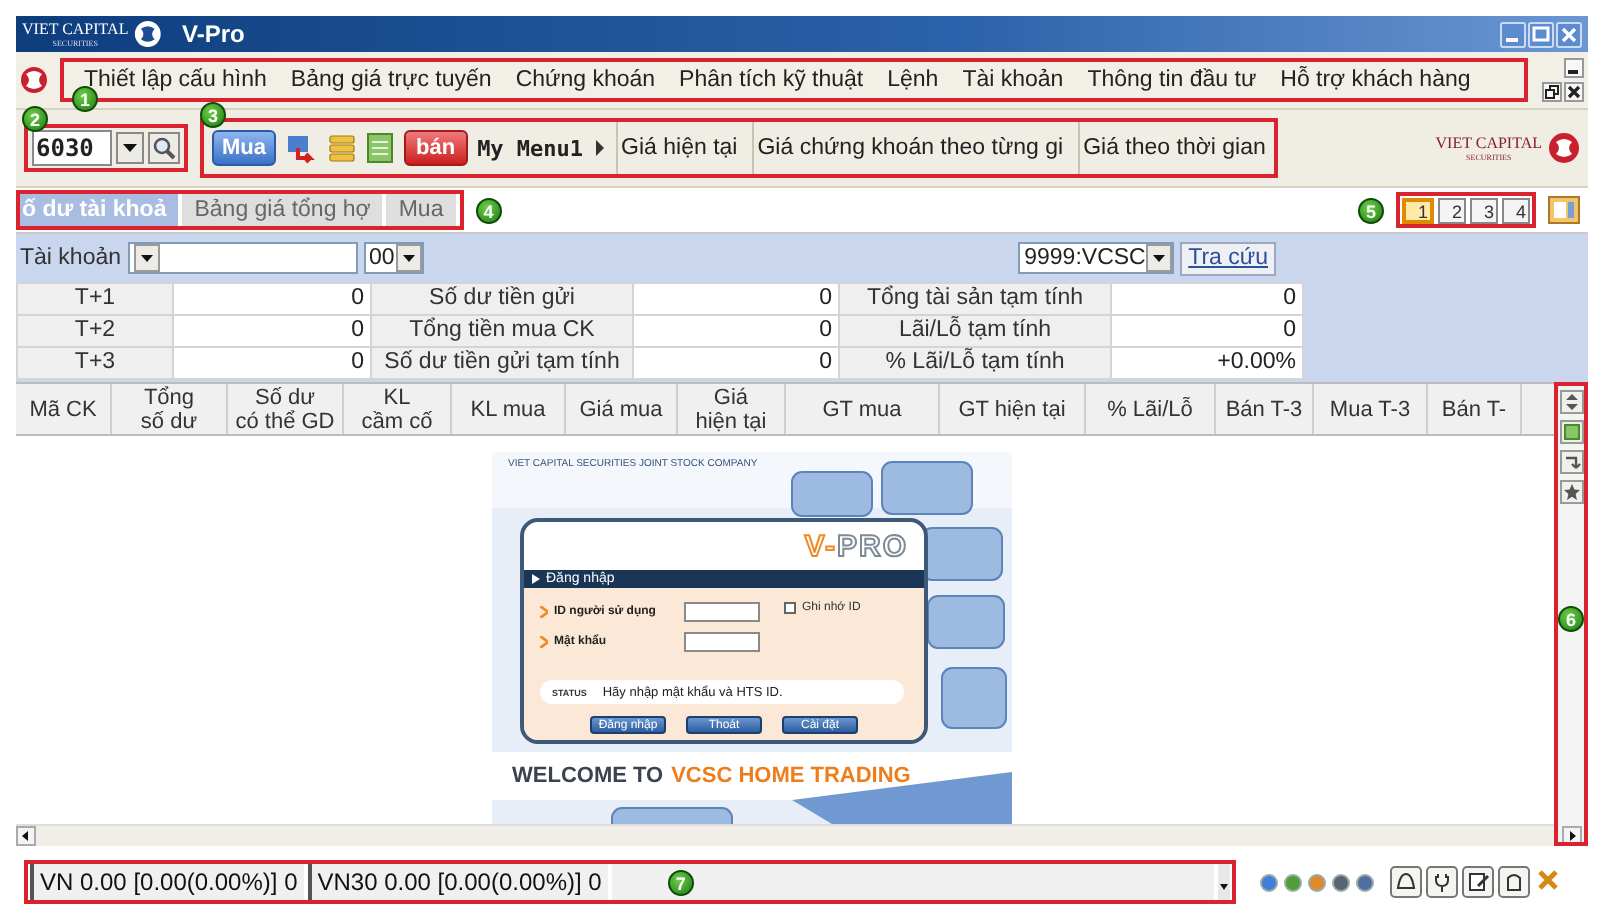  I want to click on checkbox, so click(790, 608).